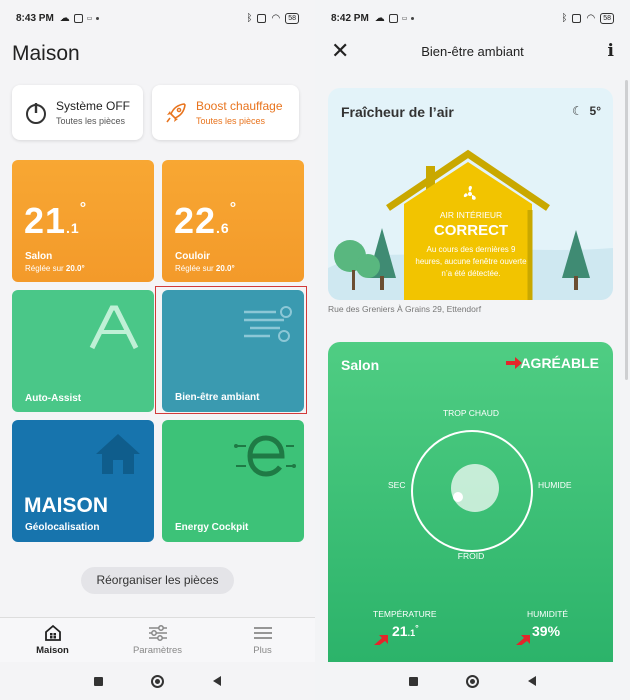 The image size is (630, 700). I want to click on selection-highlight, so click(231, 350).